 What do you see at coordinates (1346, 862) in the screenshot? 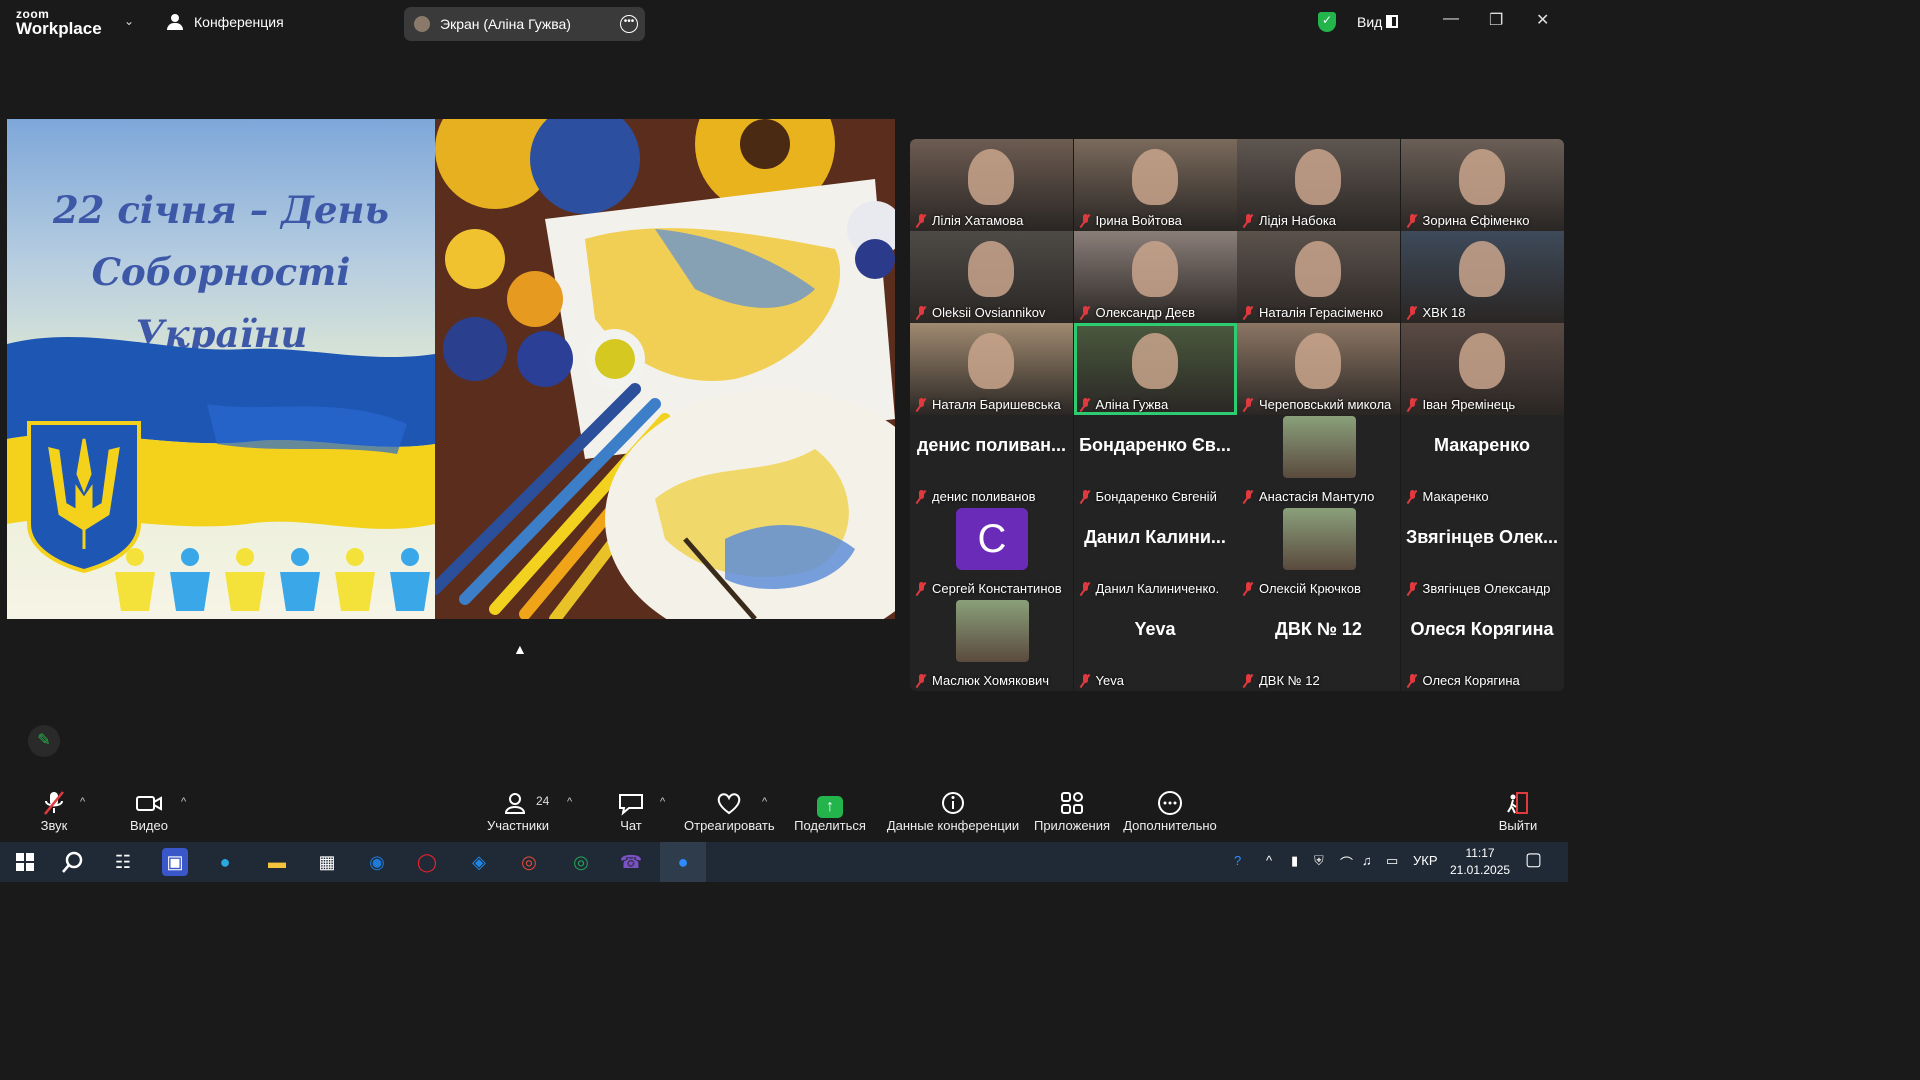
I see `wifi-icon: ⌒` at bounding box center [1346, 862].